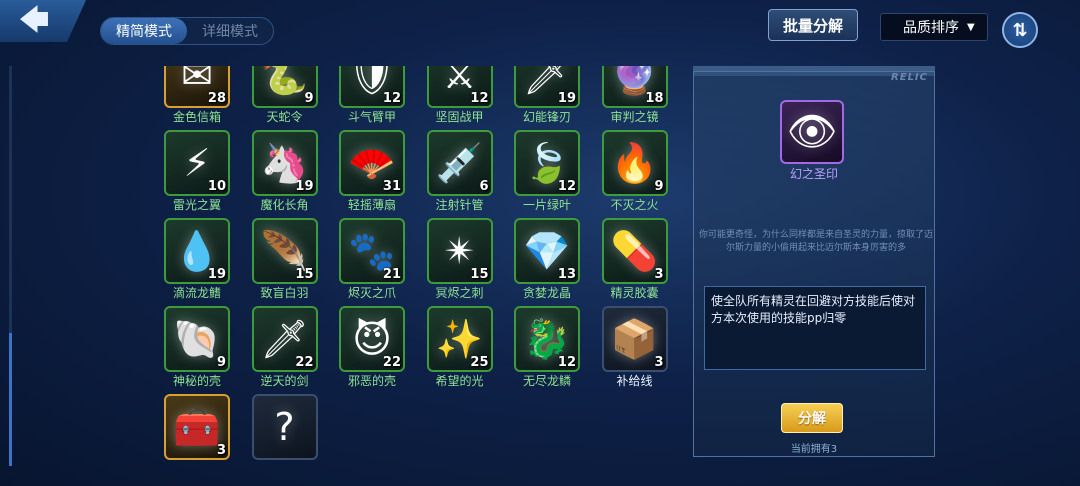 This screenshot has width=1080, height=486. What do you see at coordinates (459, 81) in the screenshot?
I see `item-icon: ⚔` at bounding box center [459, 81].